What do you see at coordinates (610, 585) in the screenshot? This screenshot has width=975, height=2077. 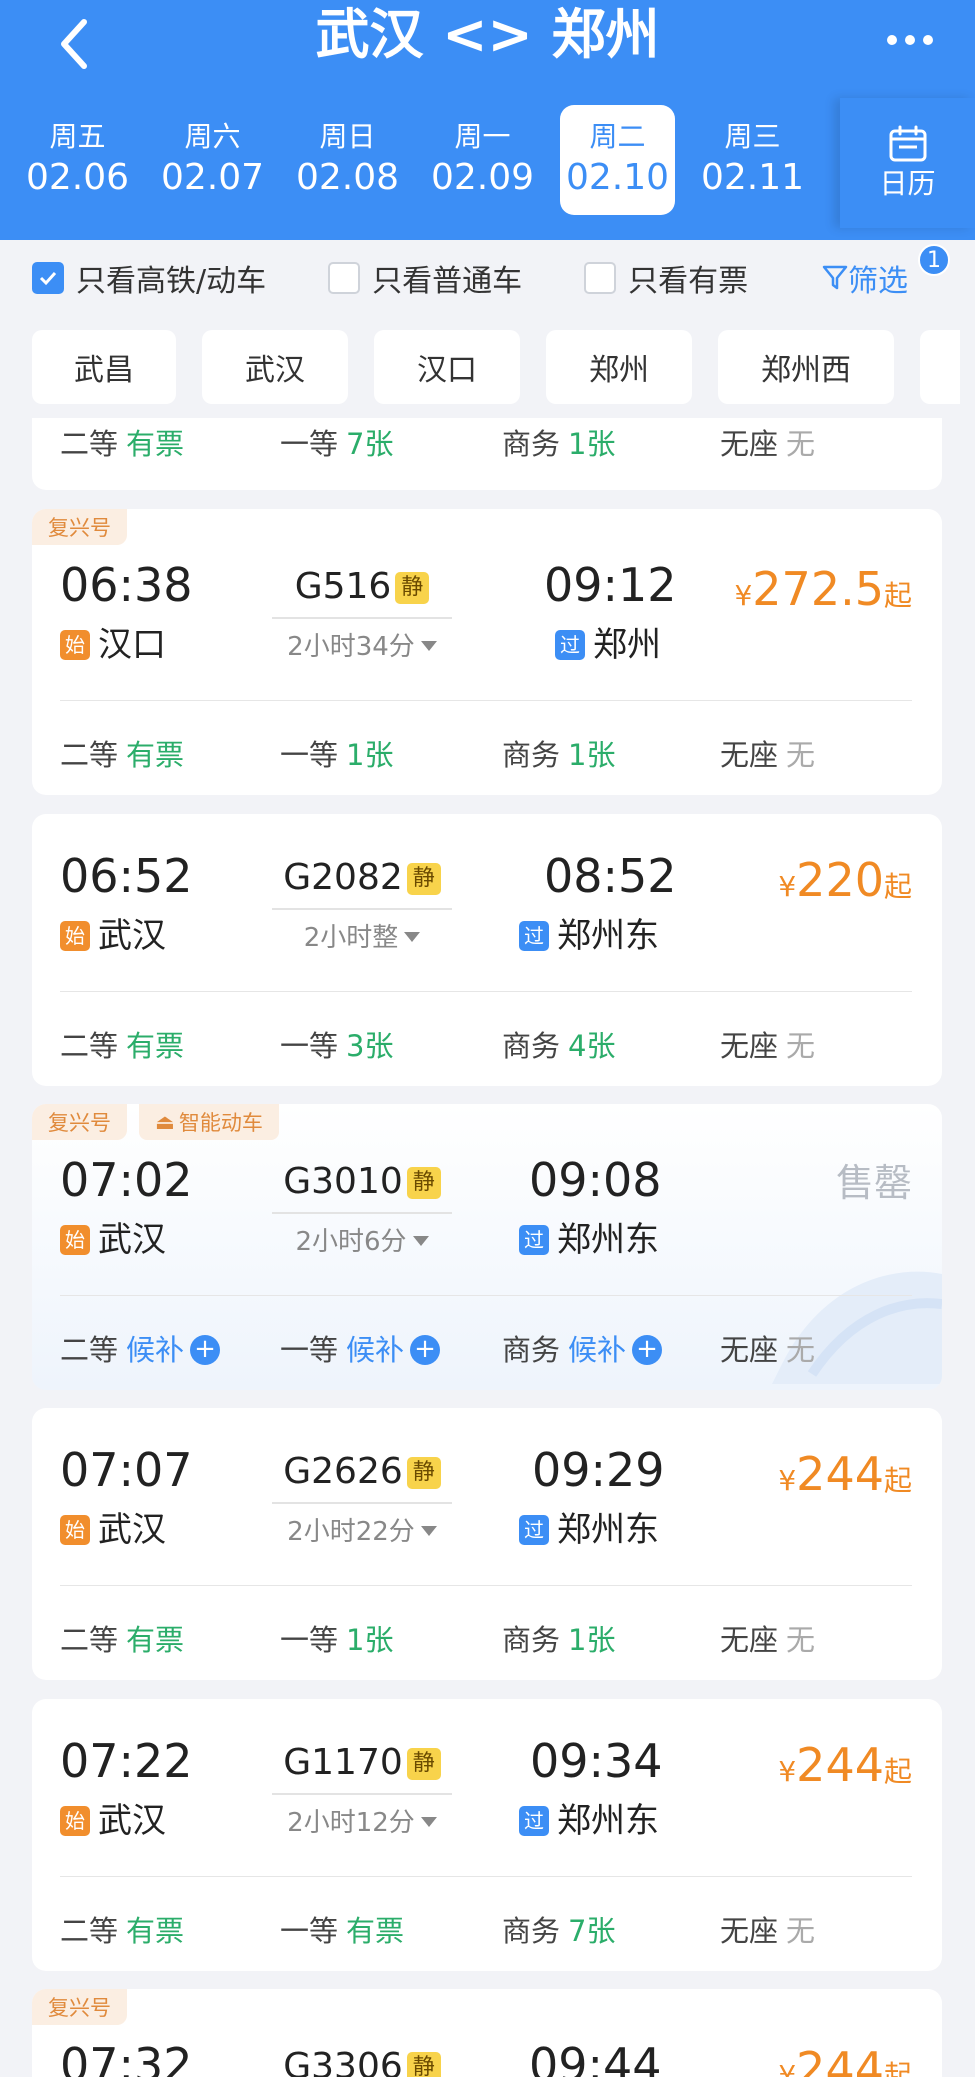 I see `arrival-time: 09:12` at bounding box center [610, 585].